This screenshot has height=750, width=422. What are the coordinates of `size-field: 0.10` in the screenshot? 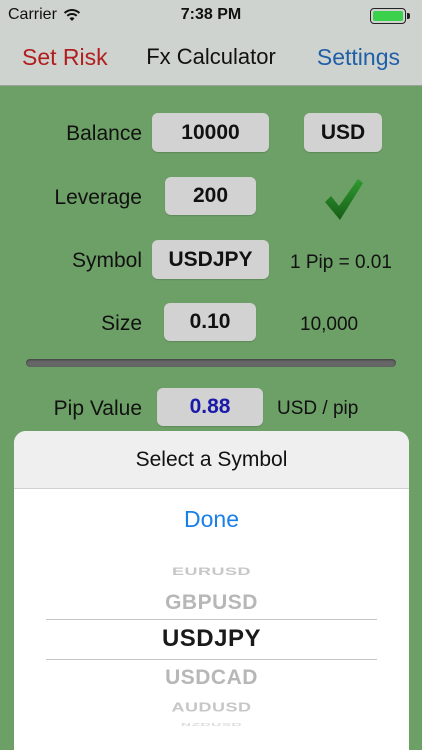 It's located at (210, 322).